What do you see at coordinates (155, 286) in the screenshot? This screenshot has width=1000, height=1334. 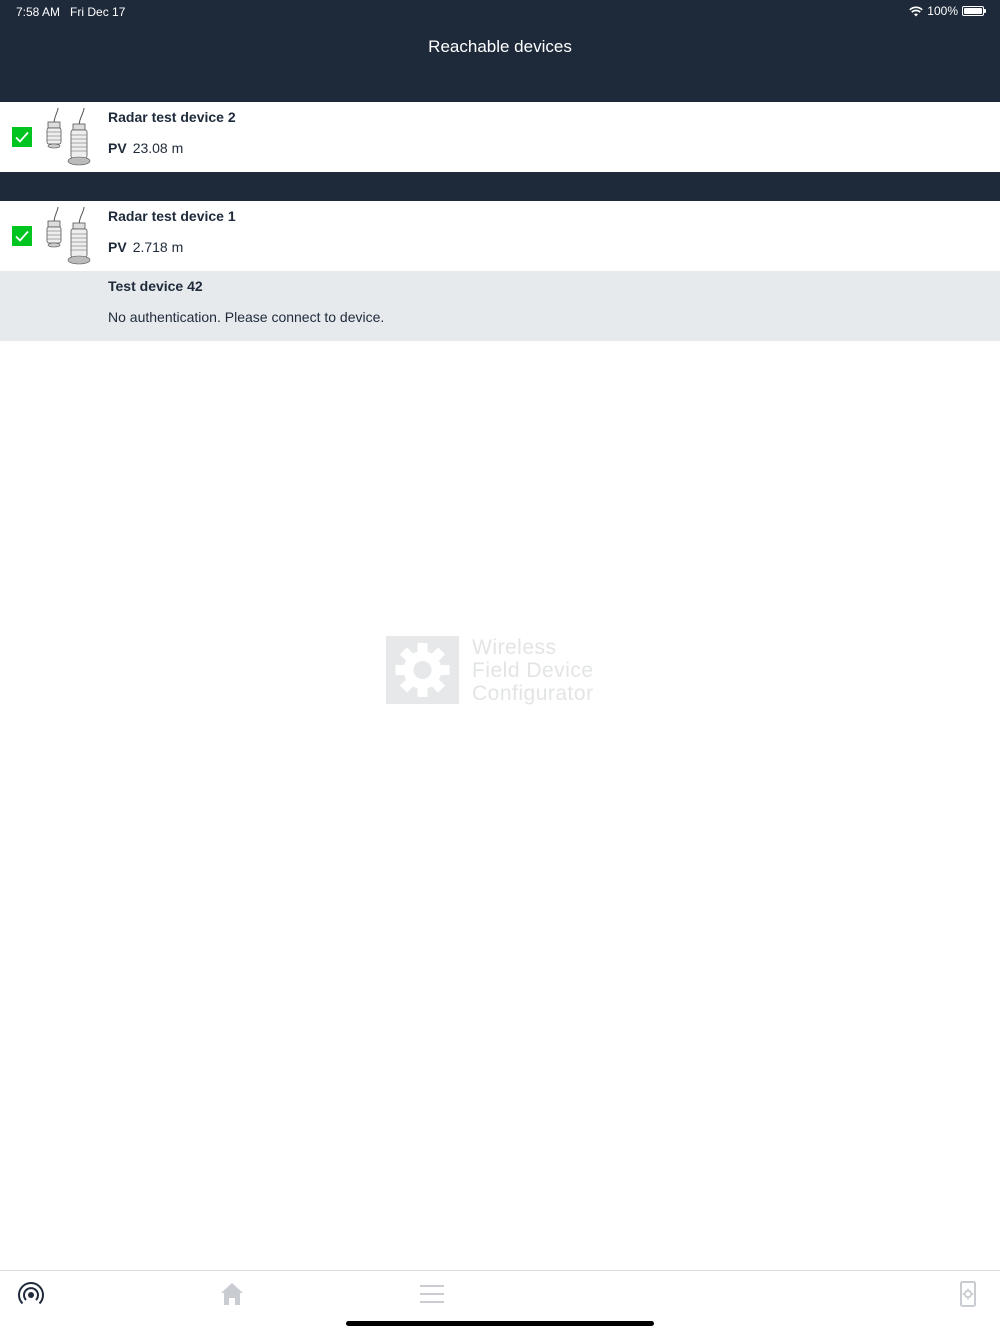 I see `device-name: Test device 42` at bounding box center [155, 286].